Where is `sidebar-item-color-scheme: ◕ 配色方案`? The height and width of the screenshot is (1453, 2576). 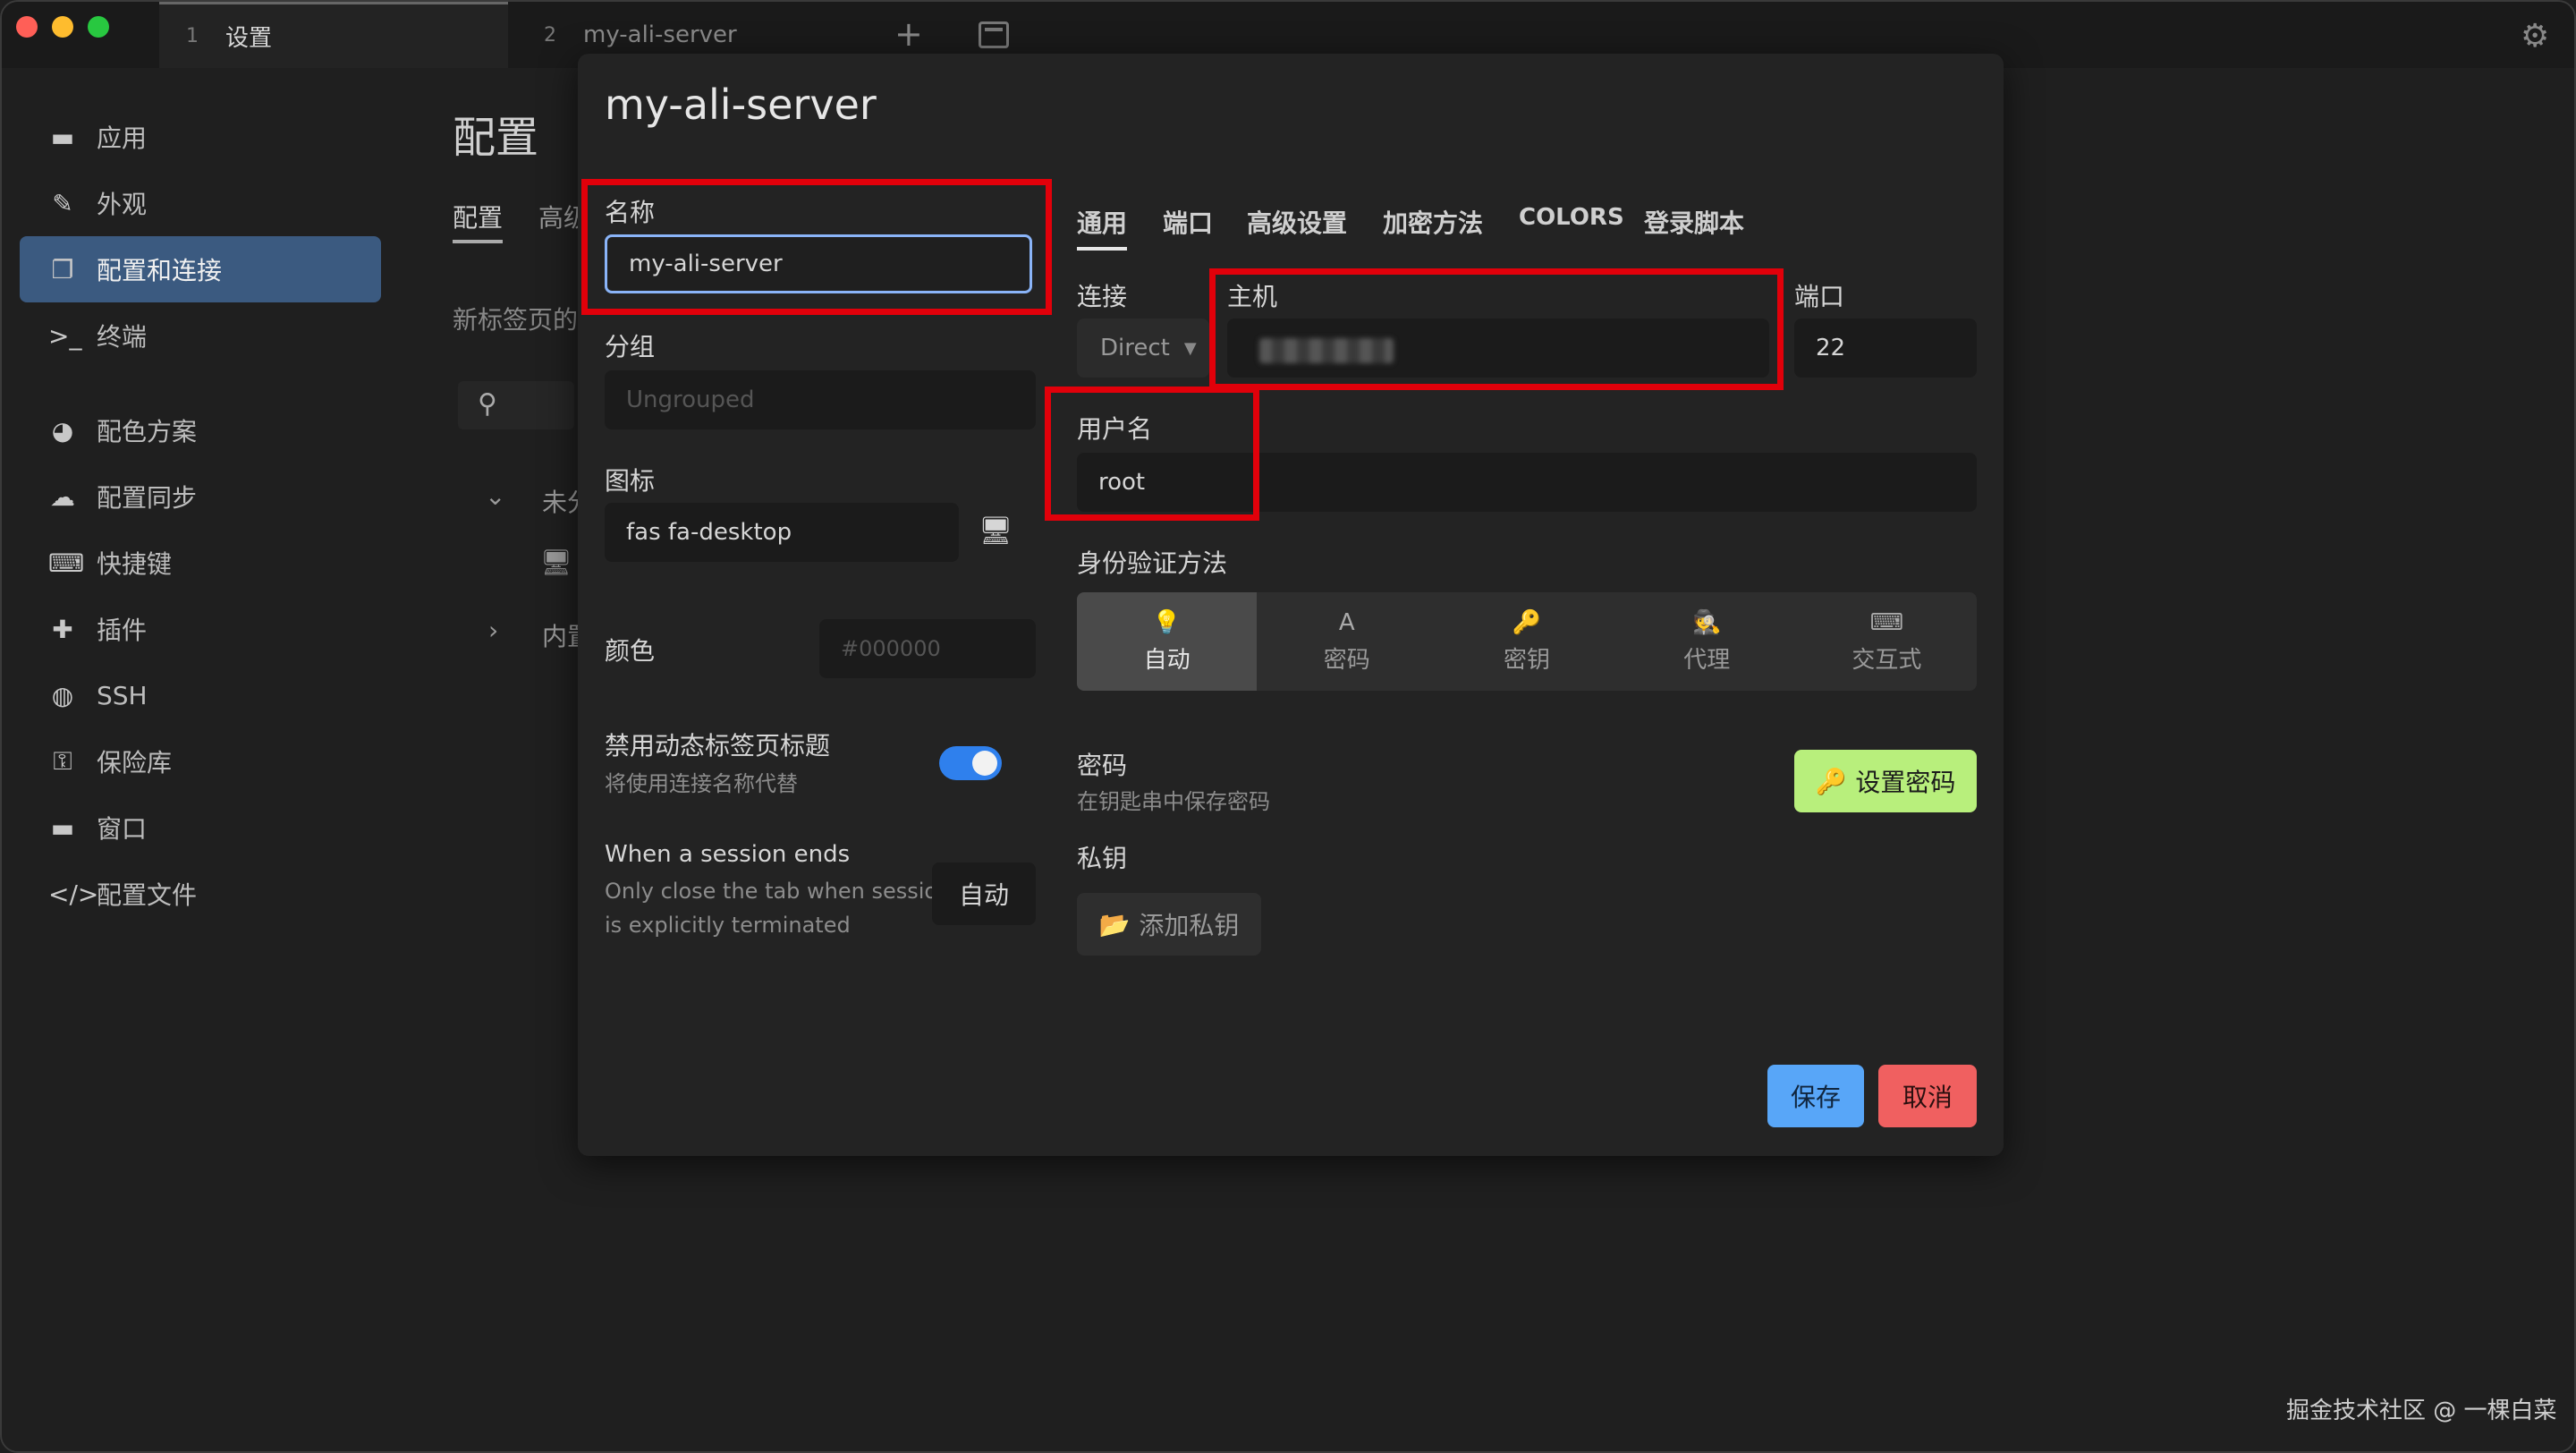
sidebar-item-color-scheme: ◕ 配色方案 is located at coordinates (200, 430).